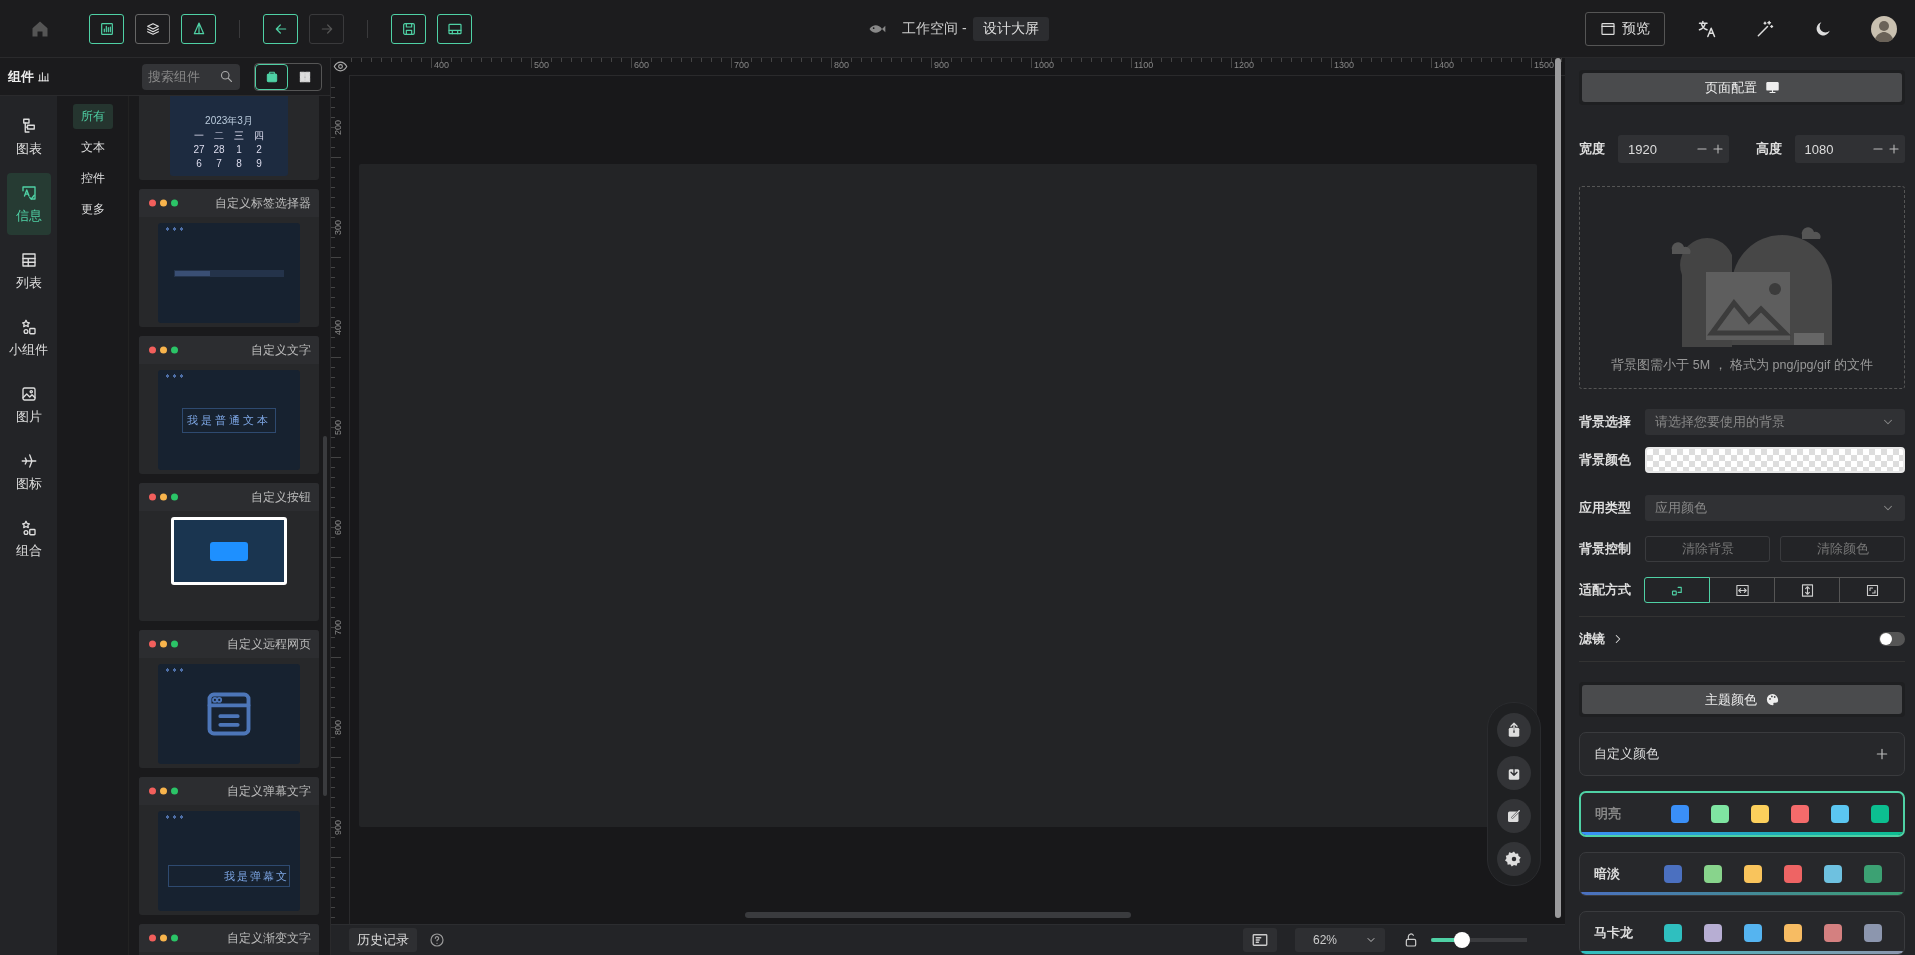 The height and width of the screenshot is (955, 1915). Describe the element at coordinates (271, 76) in the screenshot. I see `view-toggle` at that location.